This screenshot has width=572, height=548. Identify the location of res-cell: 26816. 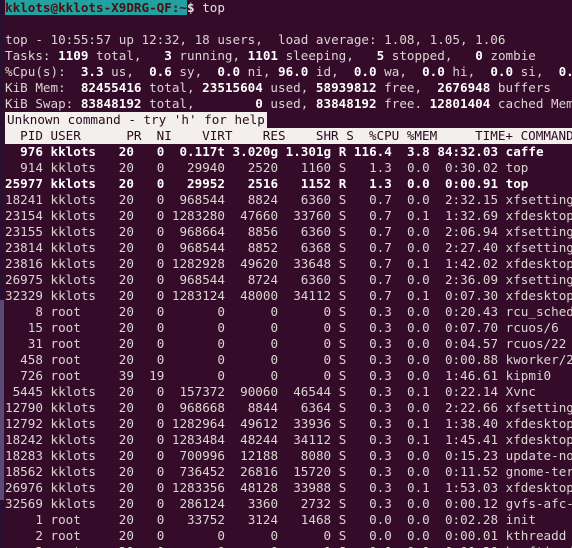
(255, 471).